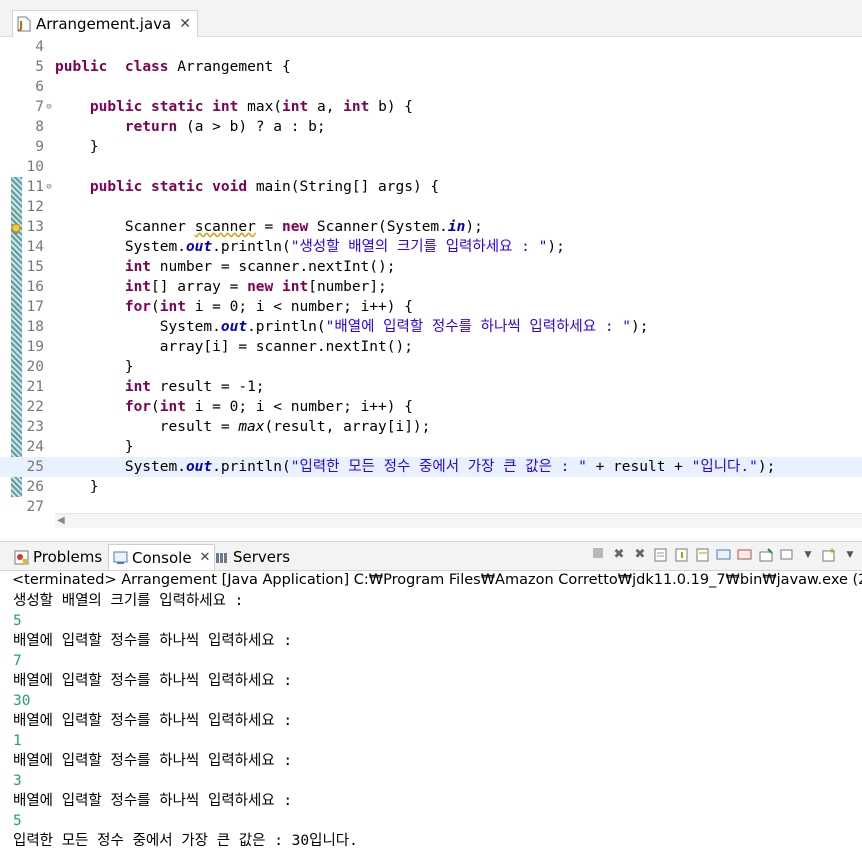  What do you see at coordinates (766, 555) in the screenshot?
I see `pin-console-icon` at bounding box center [766, 555].